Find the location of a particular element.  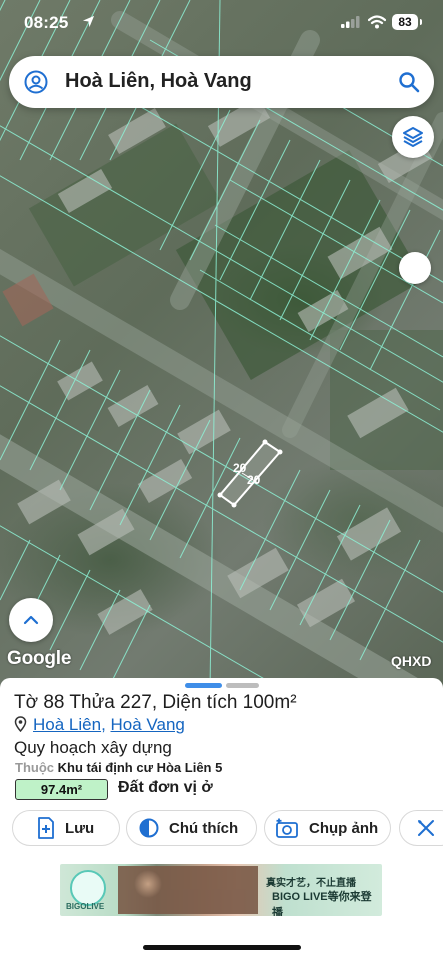

expand-up-button is located at coordinates (31, 620).